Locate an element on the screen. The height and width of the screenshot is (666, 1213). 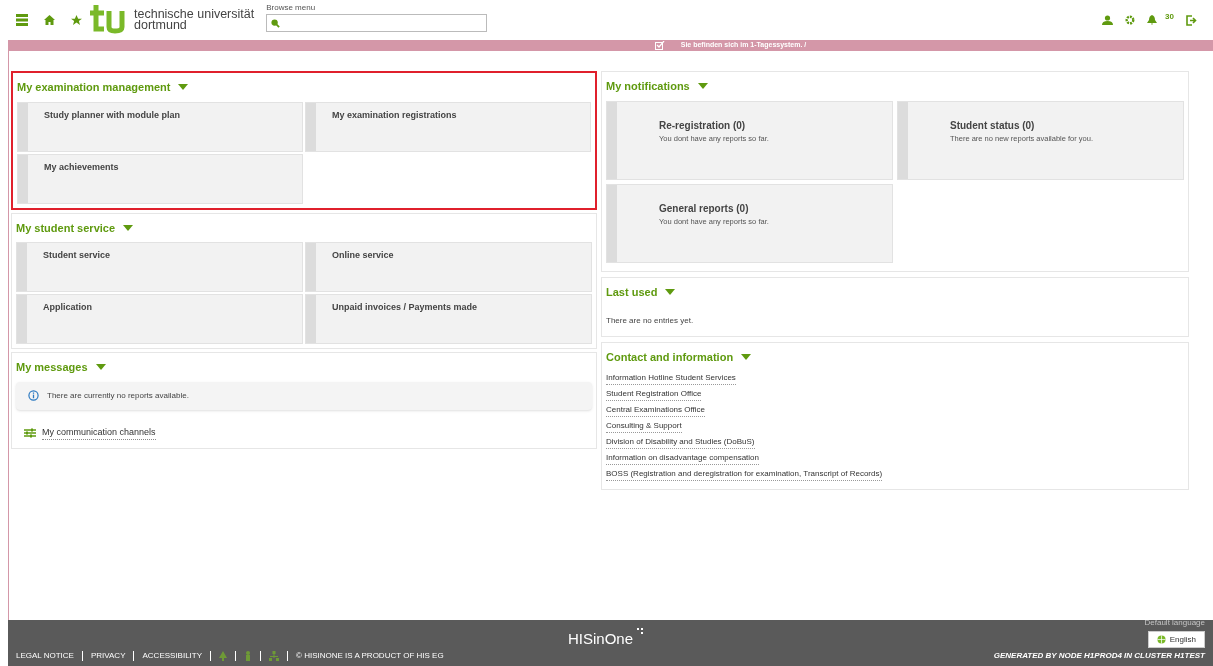
logout-icon is located at coordinates (1191, 20).